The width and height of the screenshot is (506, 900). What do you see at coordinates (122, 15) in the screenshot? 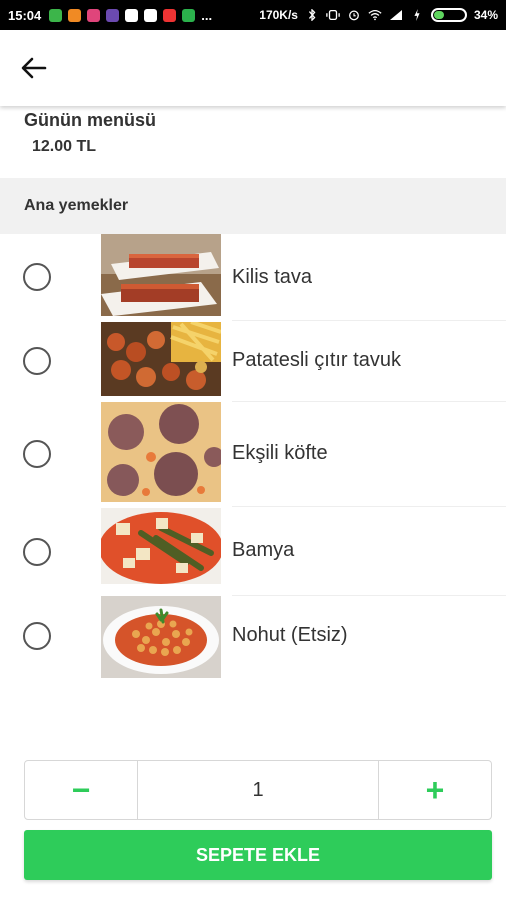
I see `notification-icons` at bounding box center [122, 15].